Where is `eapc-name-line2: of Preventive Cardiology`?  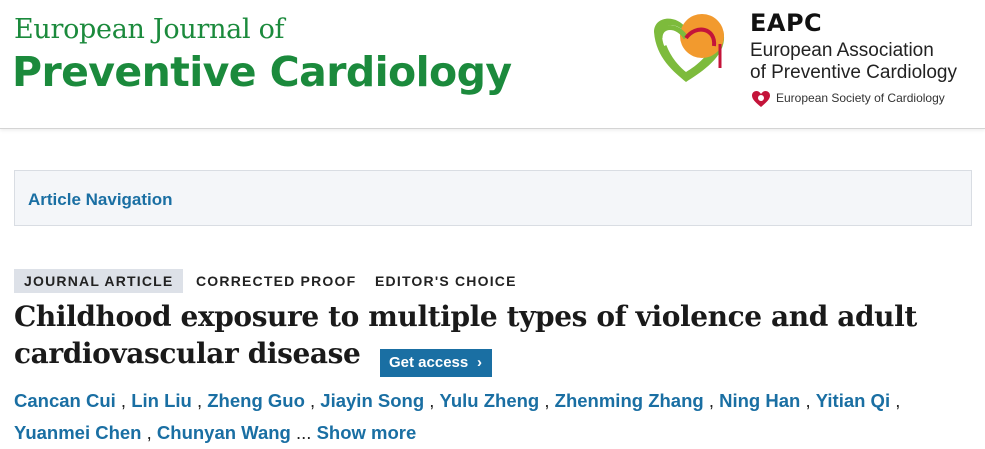
eapc-name-line2: of Preventive Cardiology is located at coordinates (853, 72).